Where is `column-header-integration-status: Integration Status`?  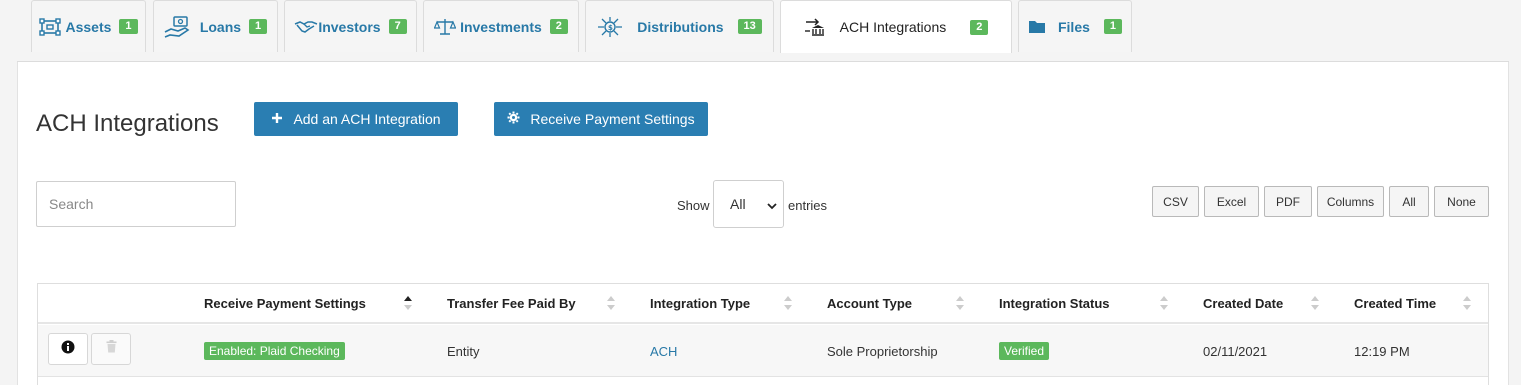
column-header-integration-status: Integration Status is located at coordinates (1054, 303).